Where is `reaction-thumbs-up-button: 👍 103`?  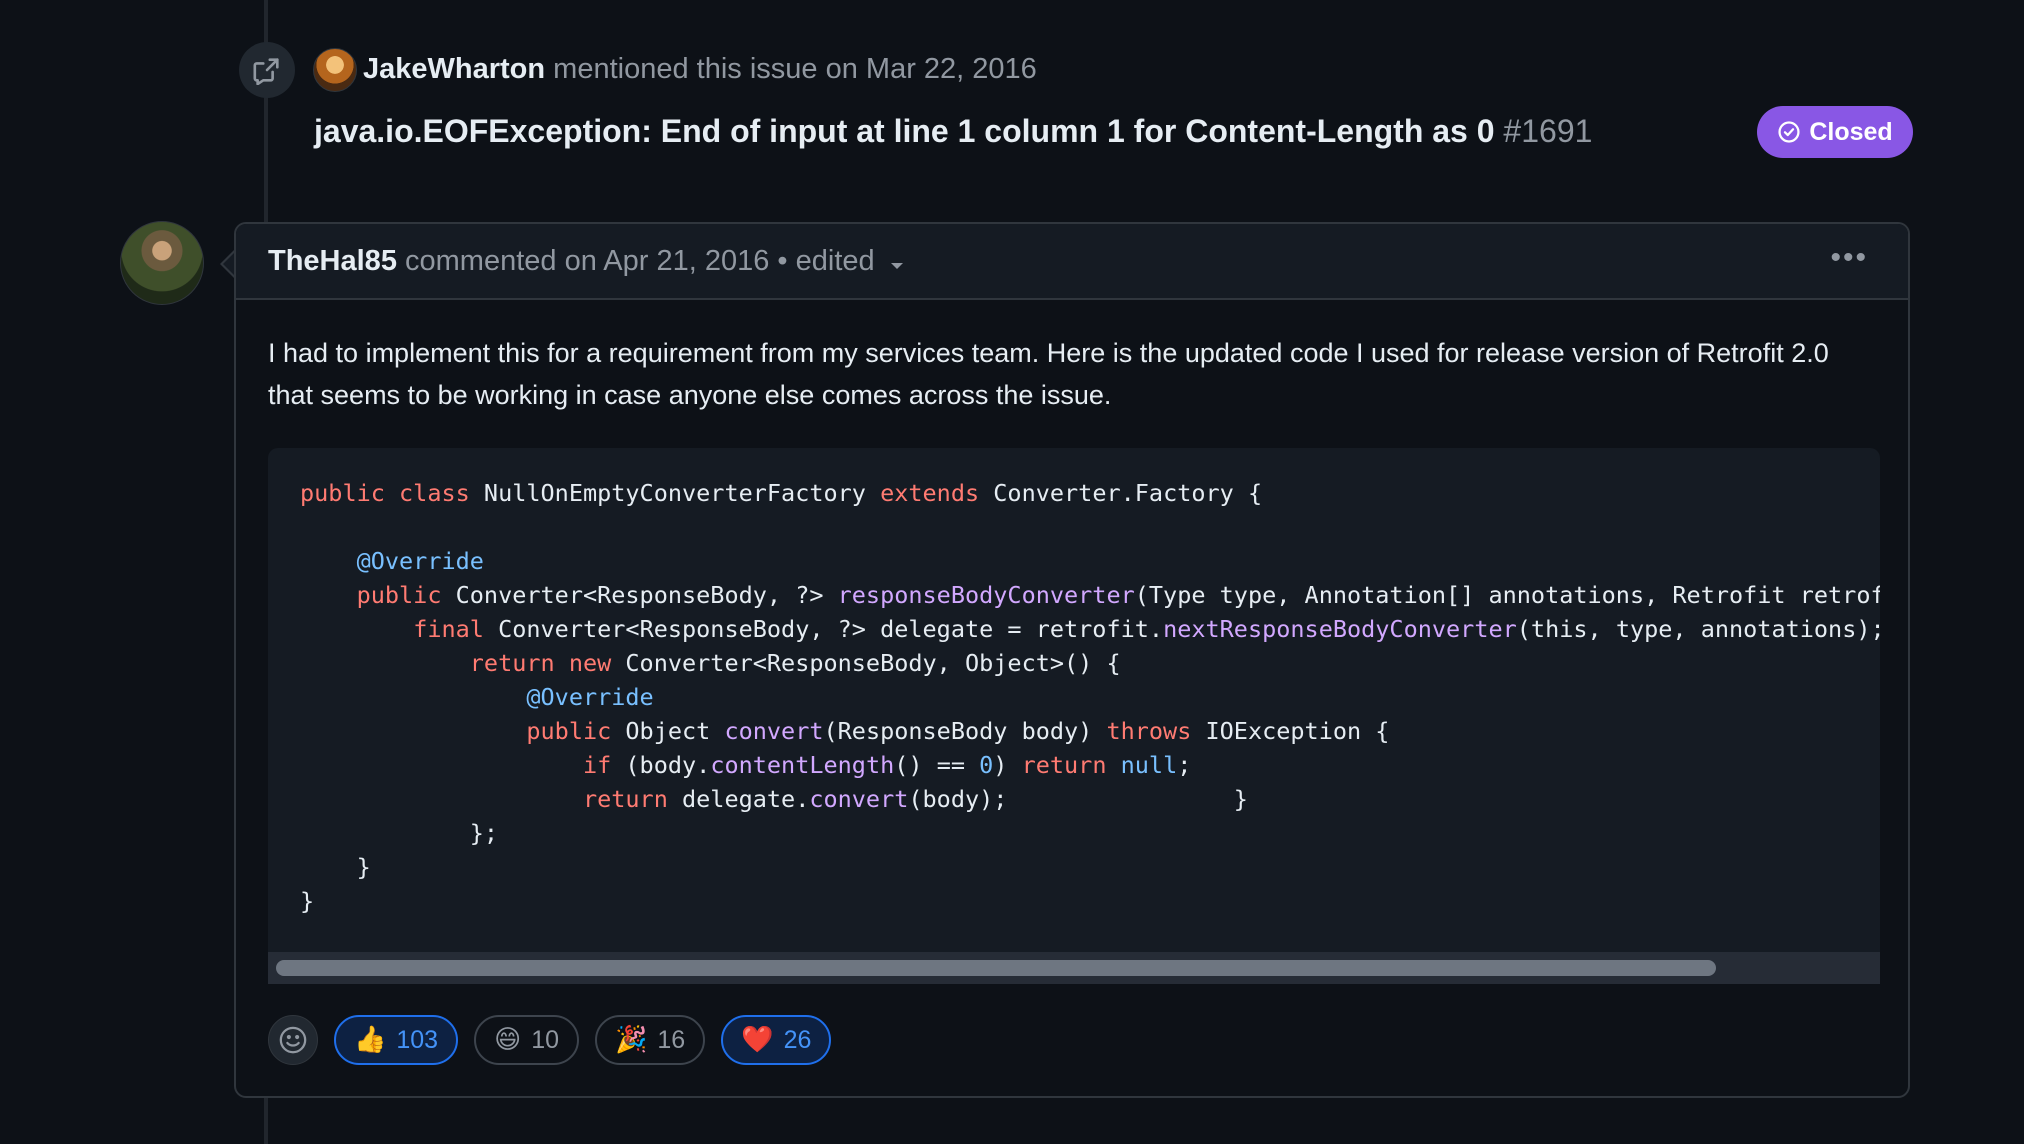
reaction-thumbs-up-button: 👍 103 is located at coordinates (396, 1040).